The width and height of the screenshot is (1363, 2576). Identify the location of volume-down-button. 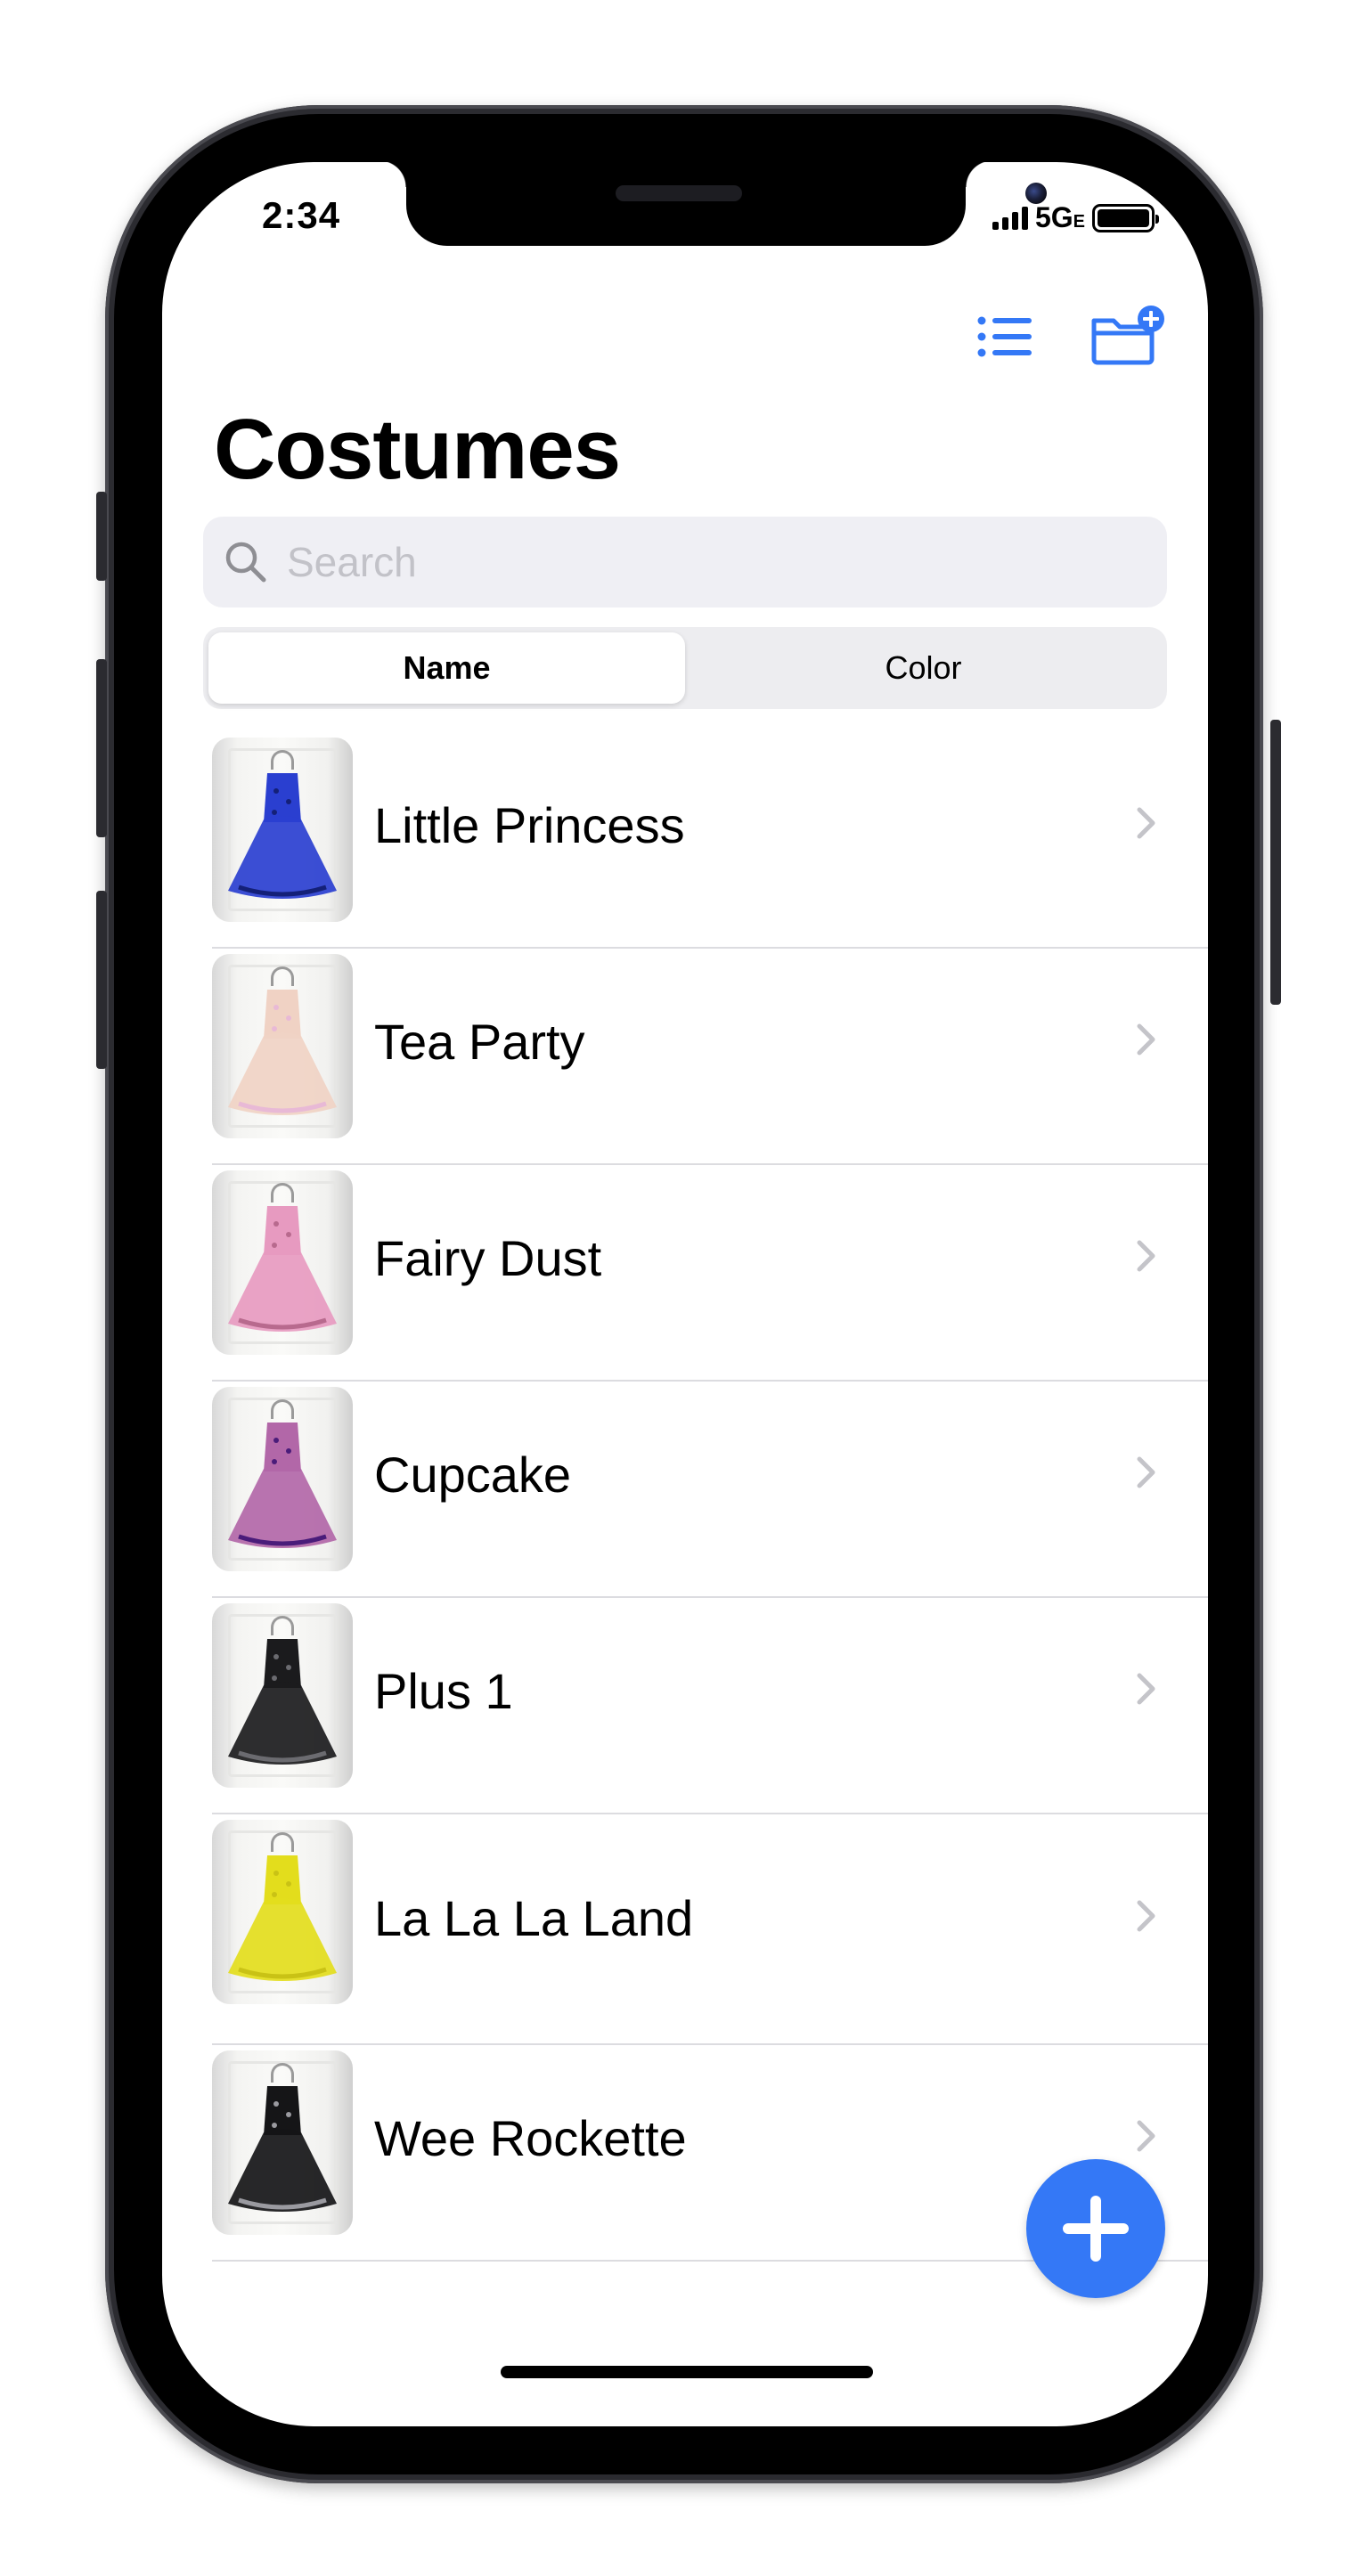
(101, 980).